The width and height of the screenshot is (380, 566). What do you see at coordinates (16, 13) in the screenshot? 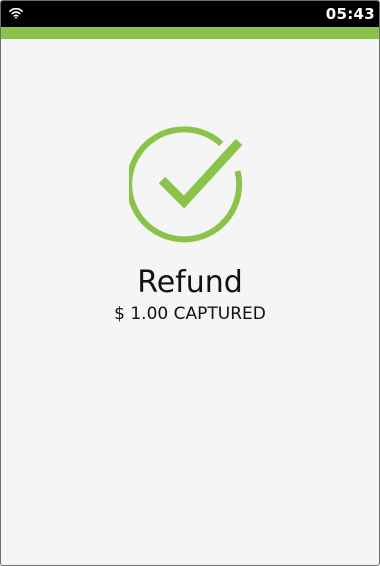
I see `wifi-icon` at bounding box center [16, 13].